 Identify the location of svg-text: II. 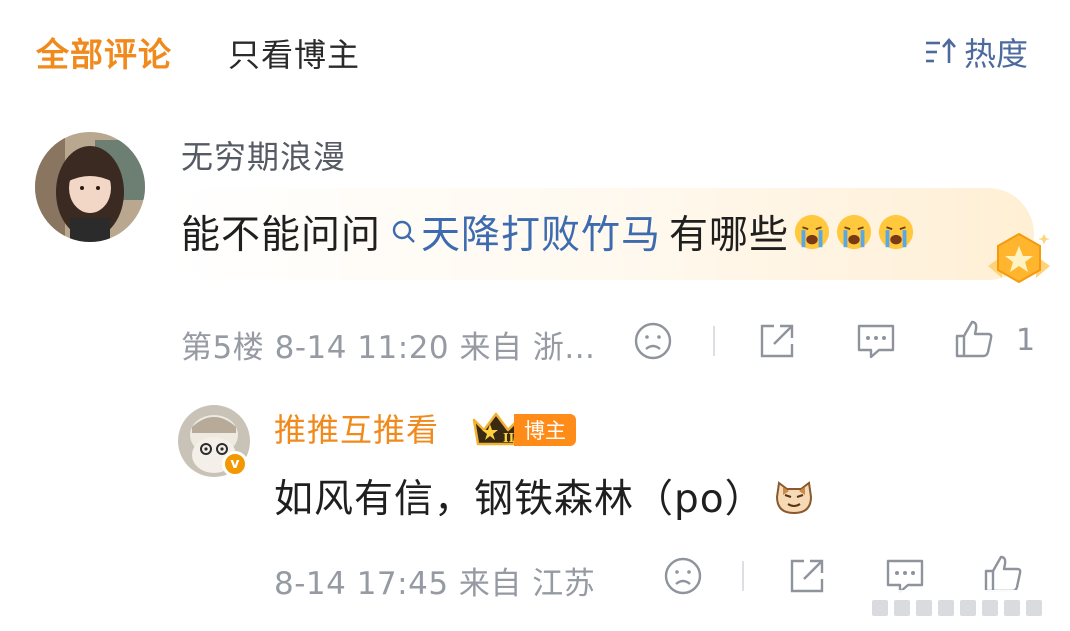
(509, 438).